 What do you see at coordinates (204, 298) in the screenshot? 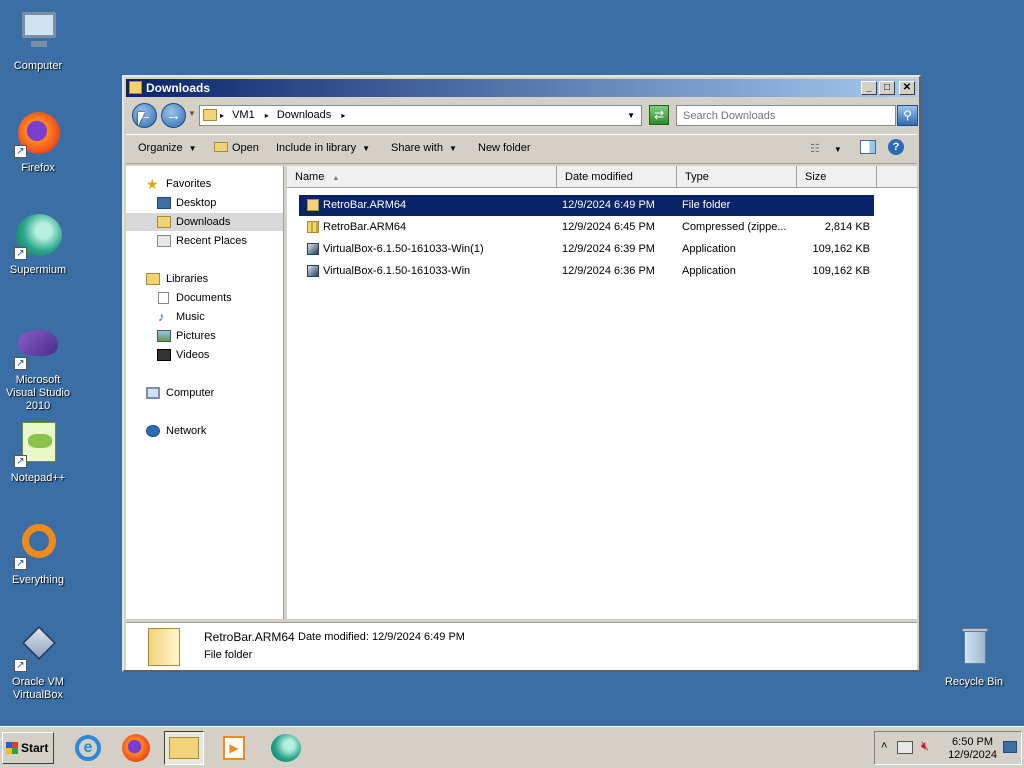
I see `nav-documents: Documents` at bounding box center [204, 298].